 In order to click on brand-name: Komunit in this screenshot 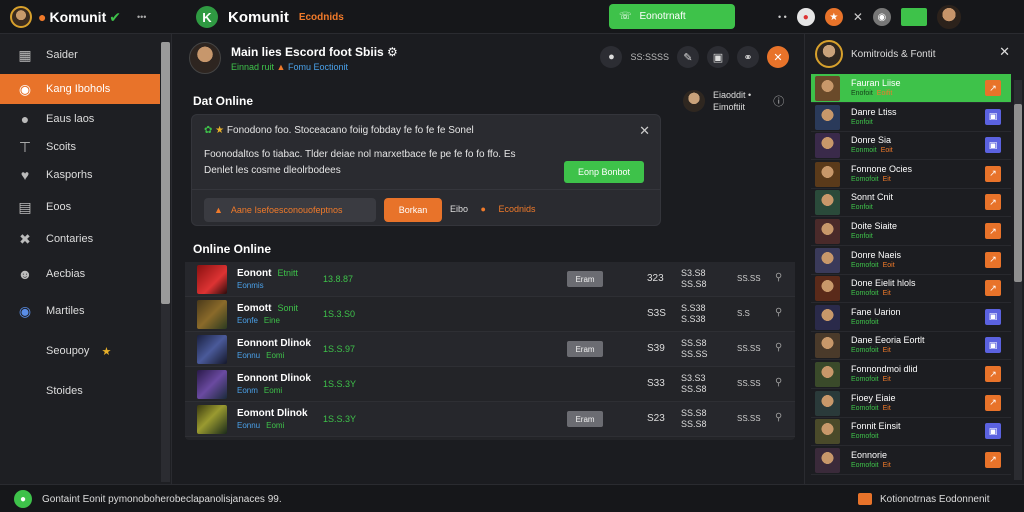, I will do `click(78, 17)`.